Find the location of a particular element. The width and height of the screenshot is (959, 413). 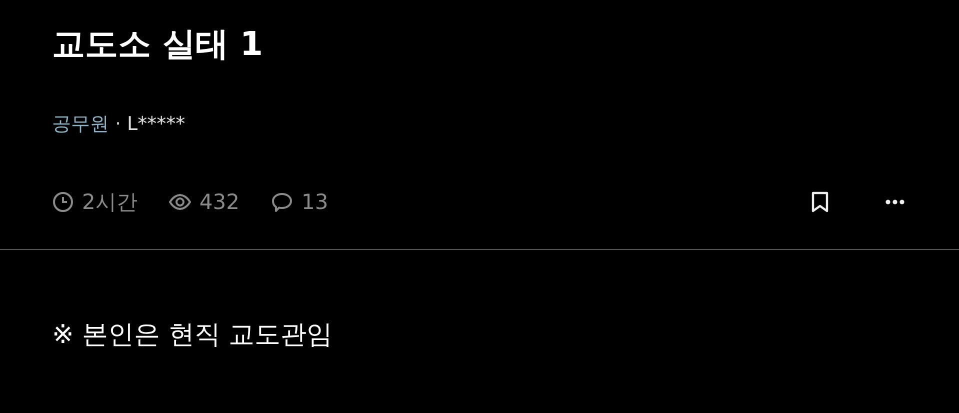

view-count: 432 is located at coordinates (219, 202).